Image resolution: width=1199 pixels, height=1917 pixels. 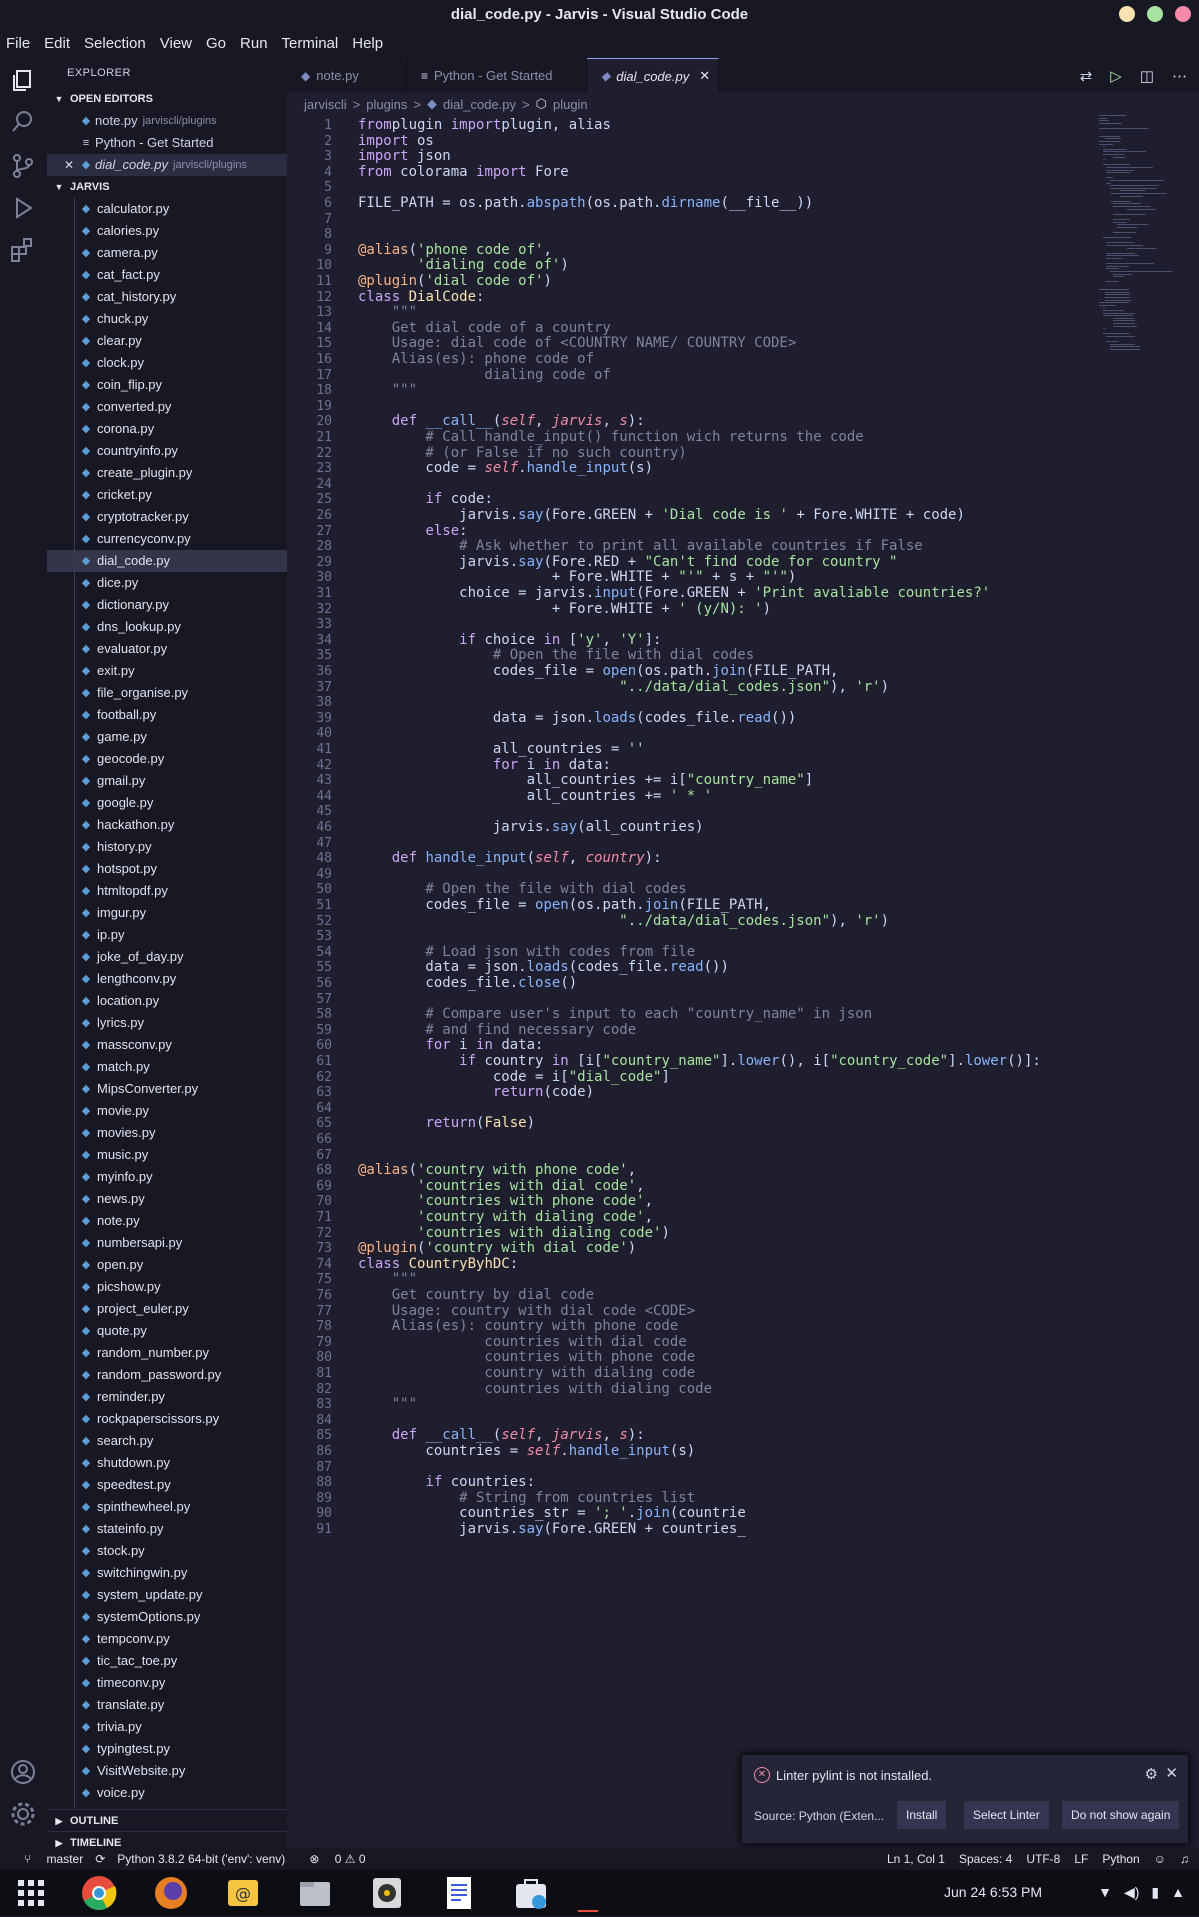 What do you see at coordinates (1105, 1892) in the screenshot?
I see `wifi-icon: ▼` at bounding box center [1105, 1892].